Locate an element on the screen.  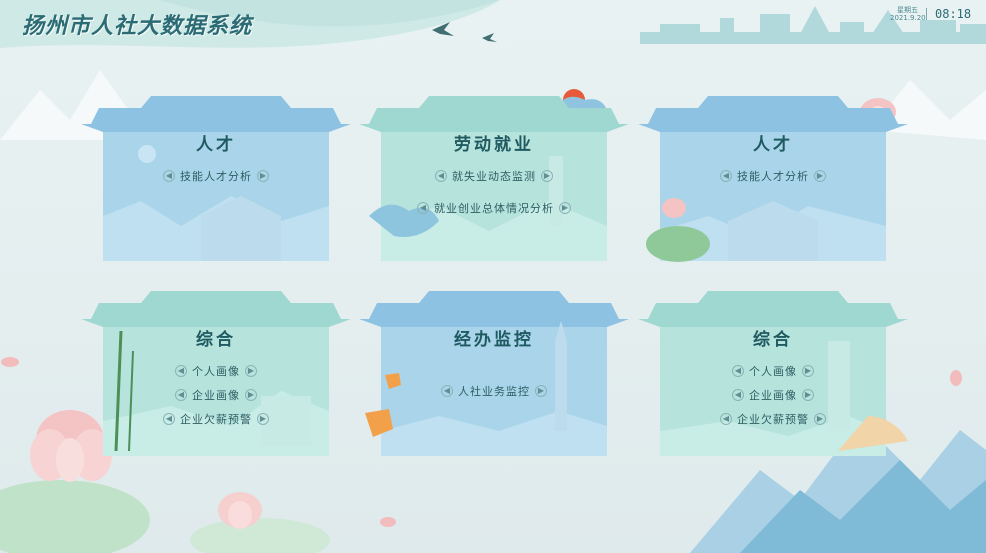
header: 扬州市人社大数据系统 星期五 2021.9.20 08:18 is located at coordinates (493, 25).